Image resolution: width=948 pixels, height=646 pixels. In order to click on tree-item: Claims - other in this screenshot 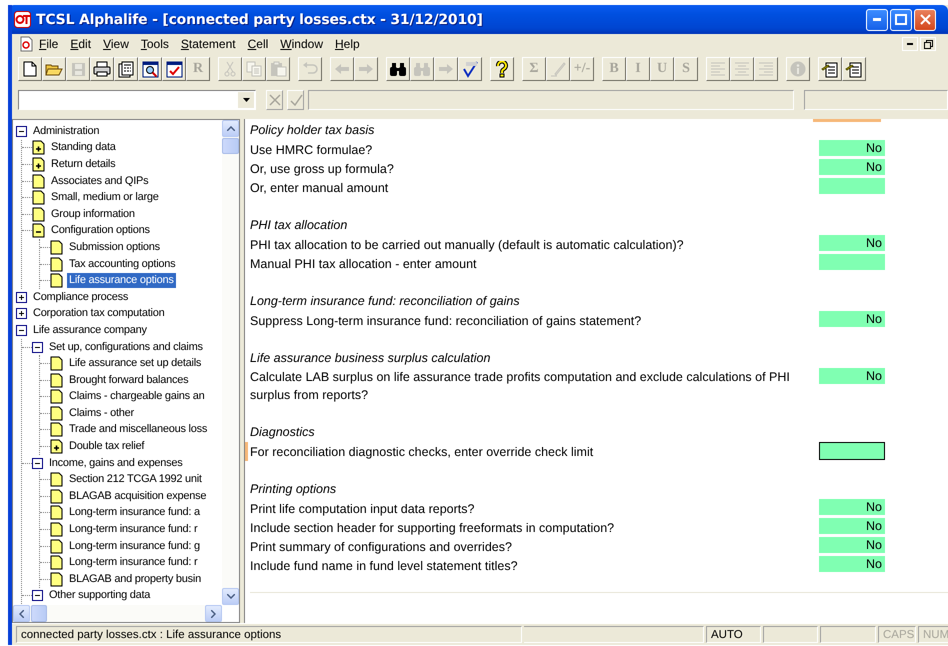, I will do `click(101, 413)`.